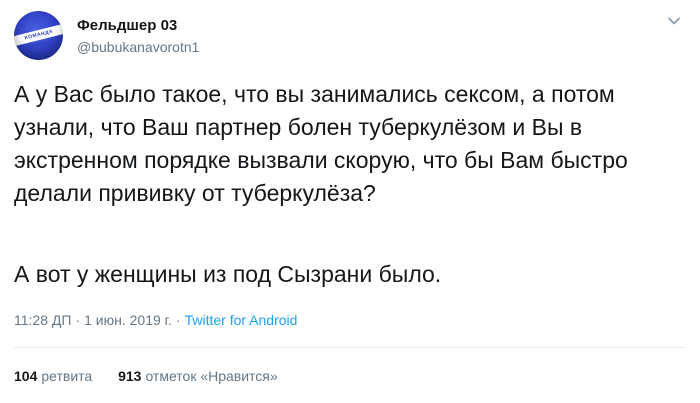 Image resolution: width=700 pixels, height=403 pixels. I want to click on tweet-text-paragraph-2: А вот у женщины из под Сызрани было., so click(228, 274).